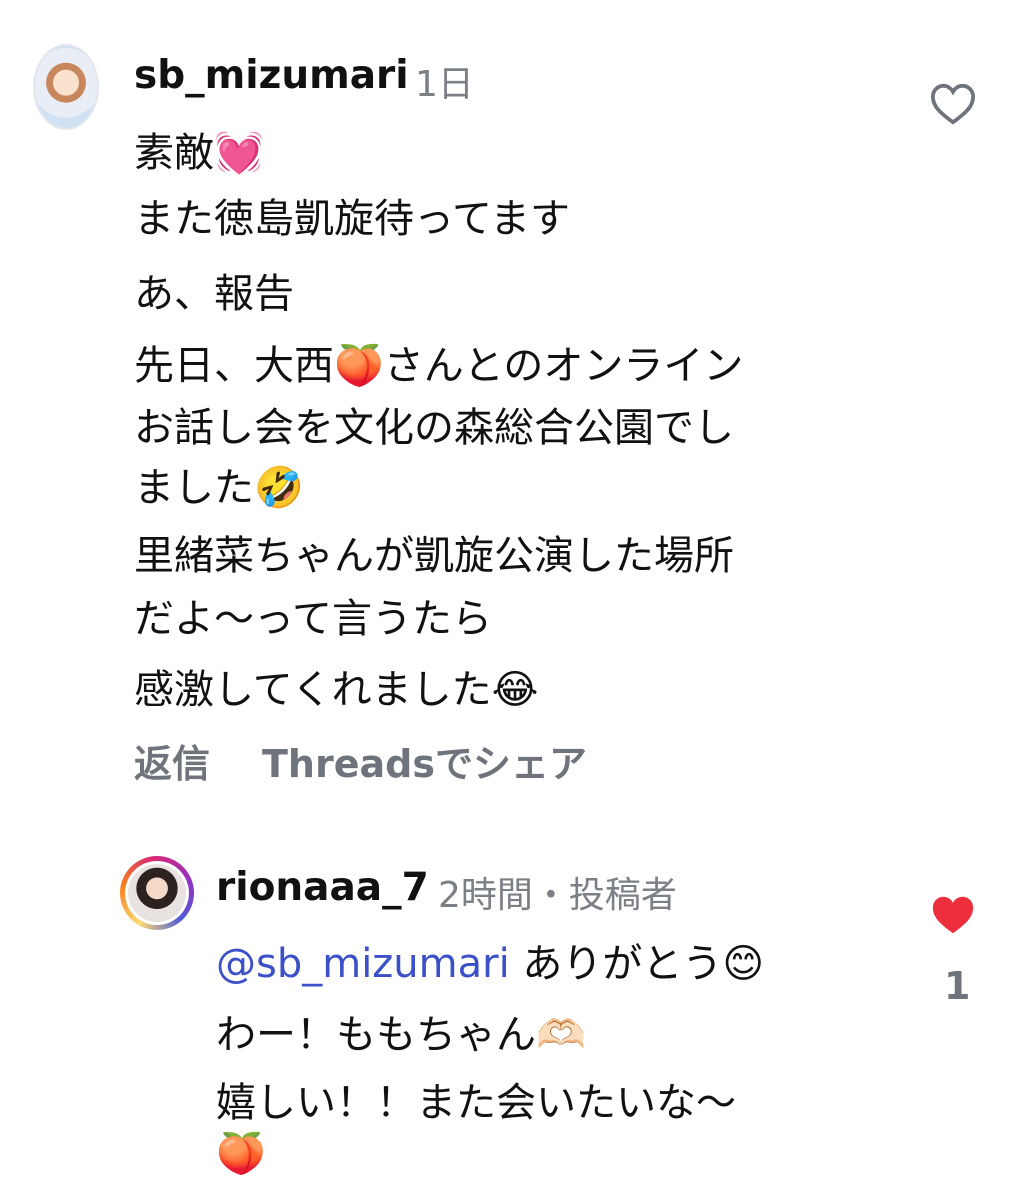  Describe the element at coordinates (401, 1035) in the screenshot. I see `reply-line-2: わー！ももちゃん🫶🏻` at that location.